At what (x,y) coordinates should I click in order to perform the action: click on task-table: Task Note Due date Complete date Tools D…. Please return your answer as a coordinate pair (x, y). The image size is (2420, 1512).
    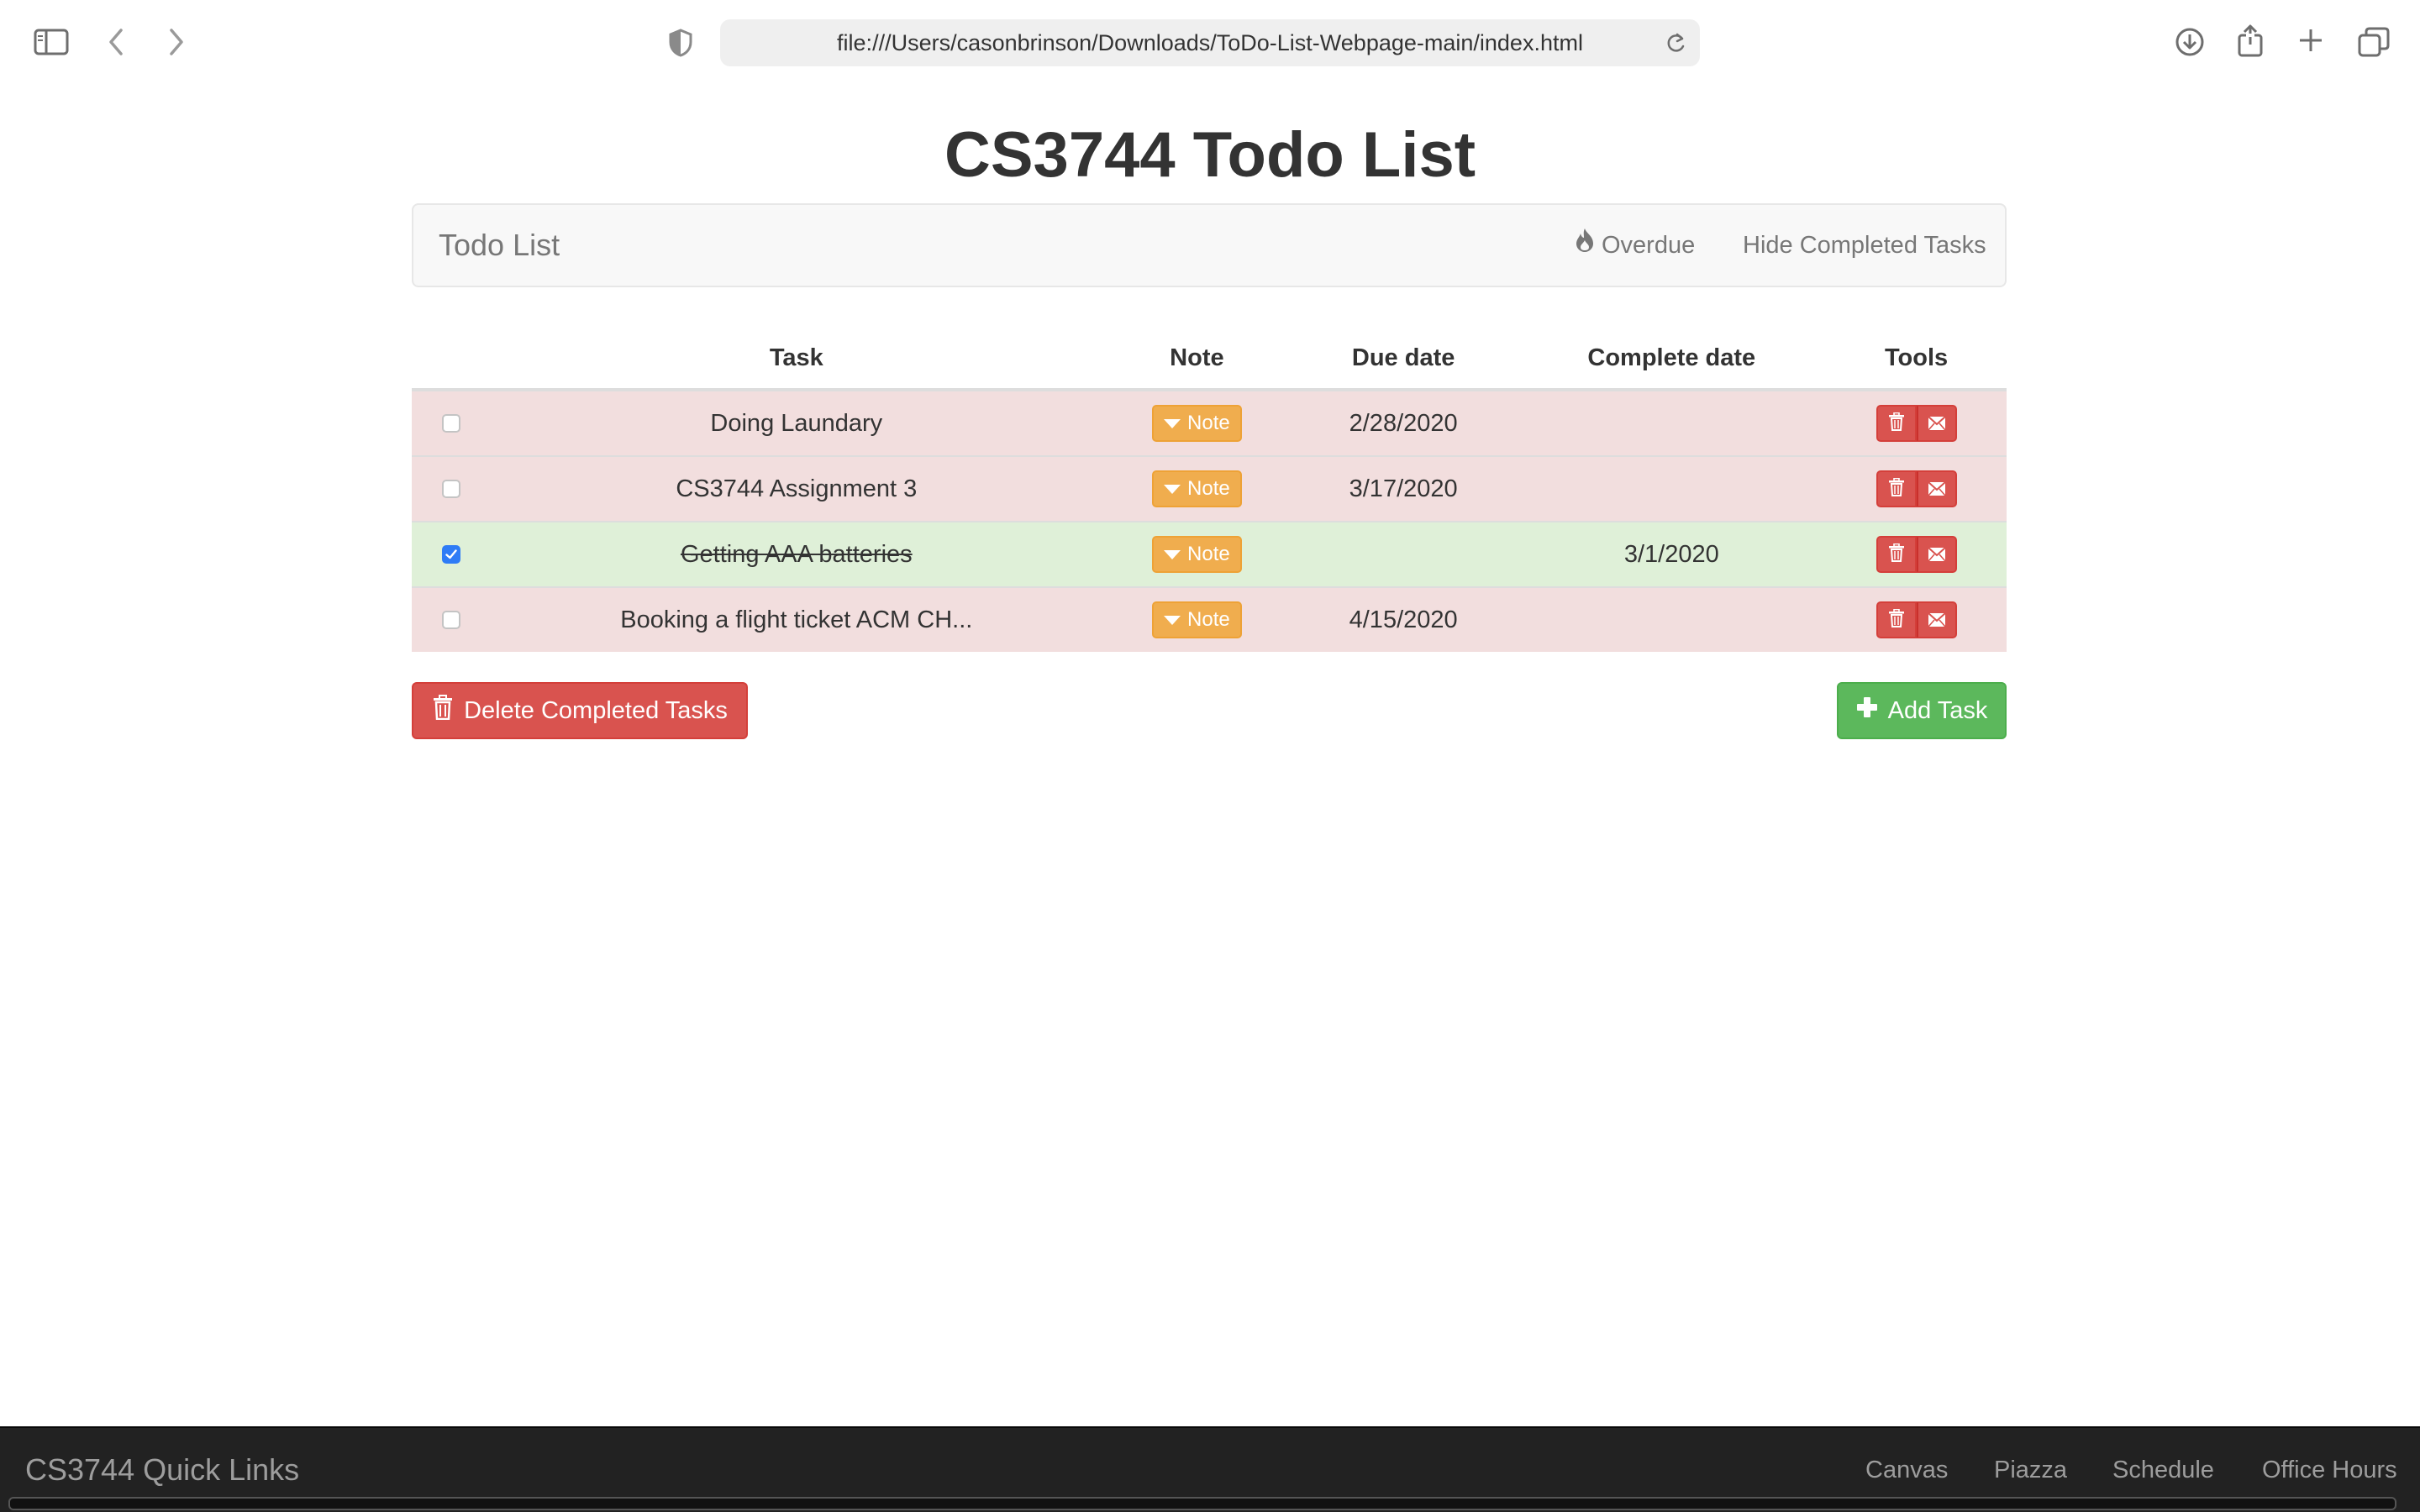
    Looking at the image, I should click on (1209, 490).